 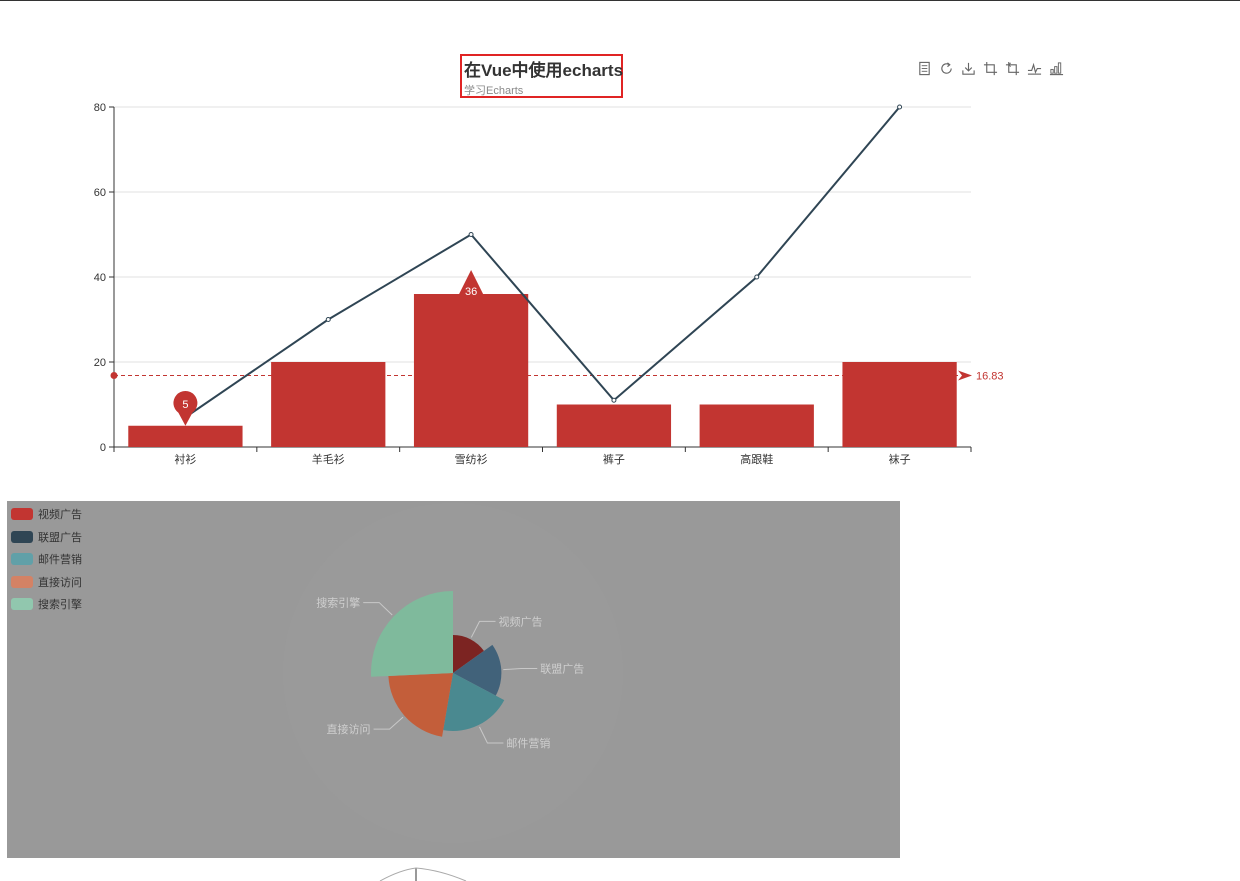 I want to click on x-tick-label: 羊毛衫, so click(x=328, y=459).